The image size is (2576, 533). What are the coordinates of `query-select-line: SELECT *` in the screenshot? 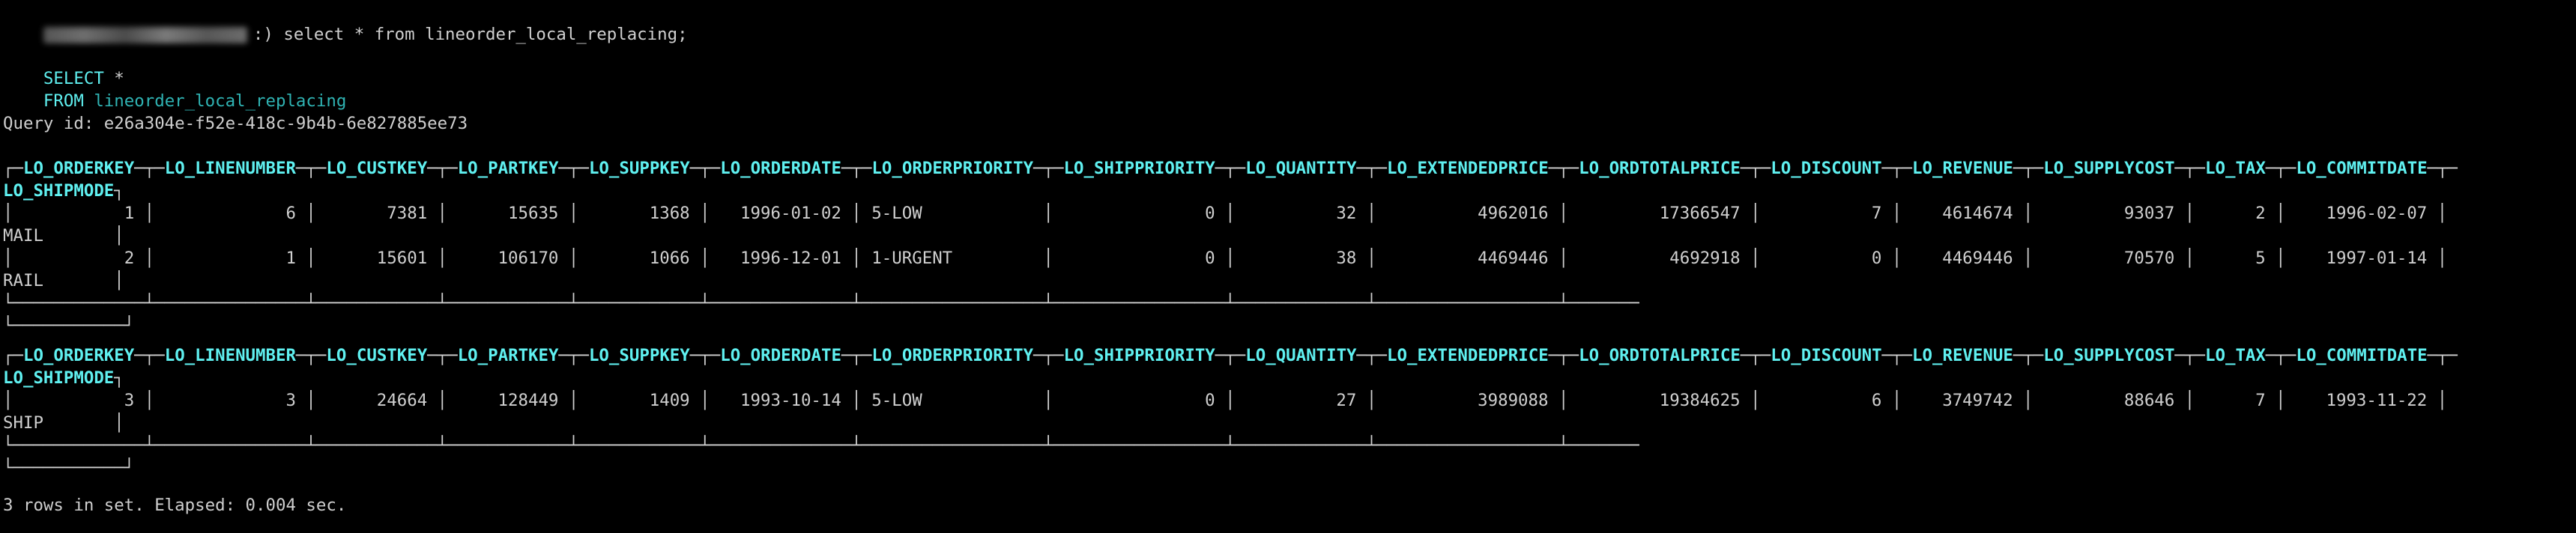 It's located at (63, 66).